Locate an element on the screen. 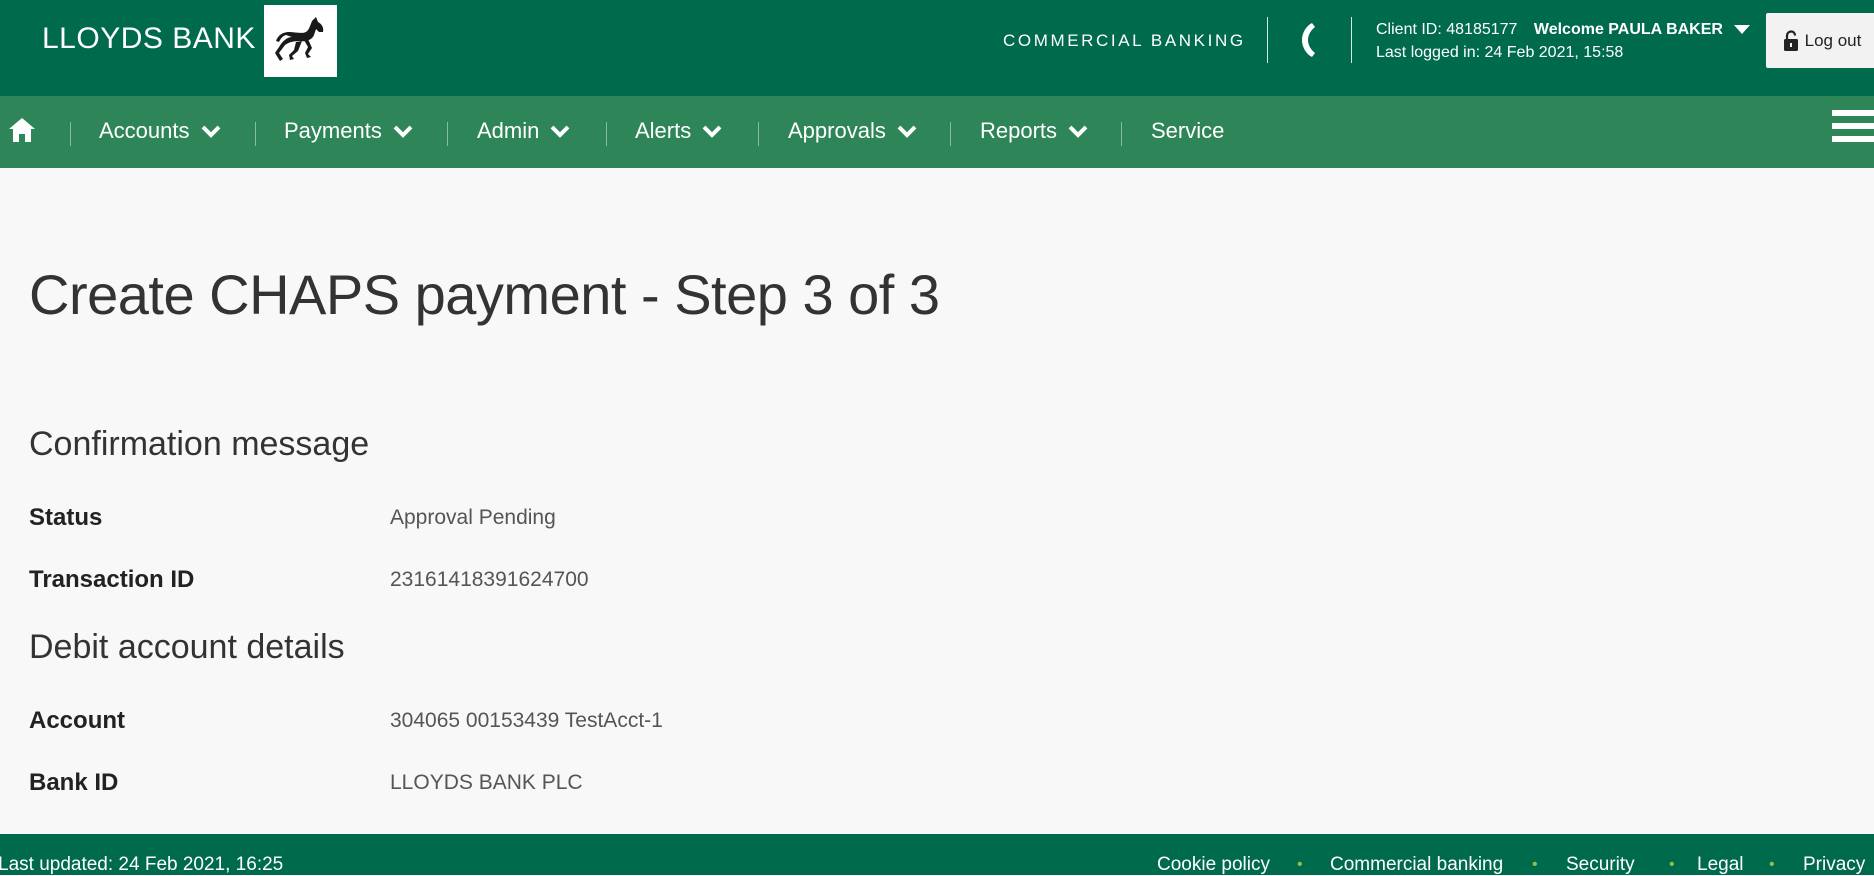 The image size is (1874, 876). nav-item-accounts: Accounts is located at coordinates (160, 131).